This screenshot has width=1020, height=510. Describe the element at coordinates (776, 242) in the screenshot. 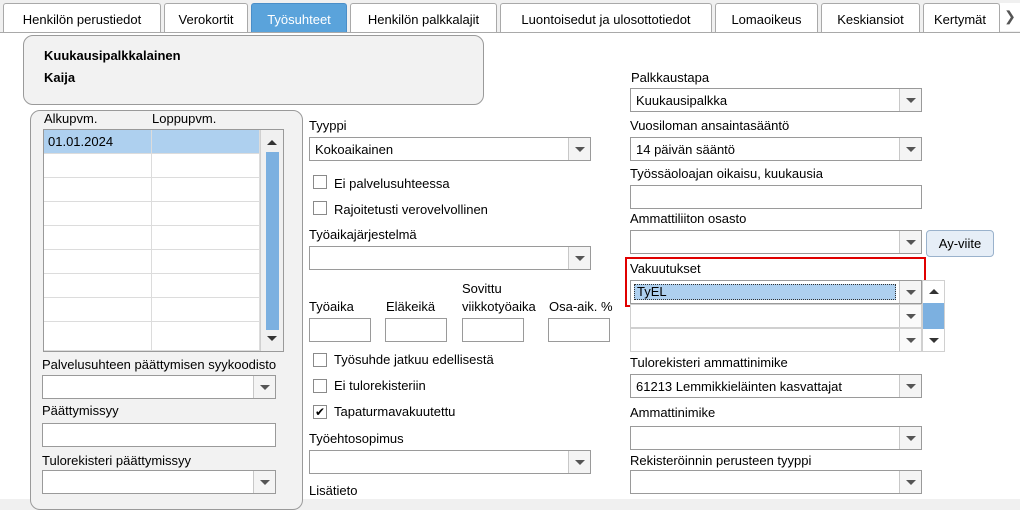

I see `union-select` at that location.